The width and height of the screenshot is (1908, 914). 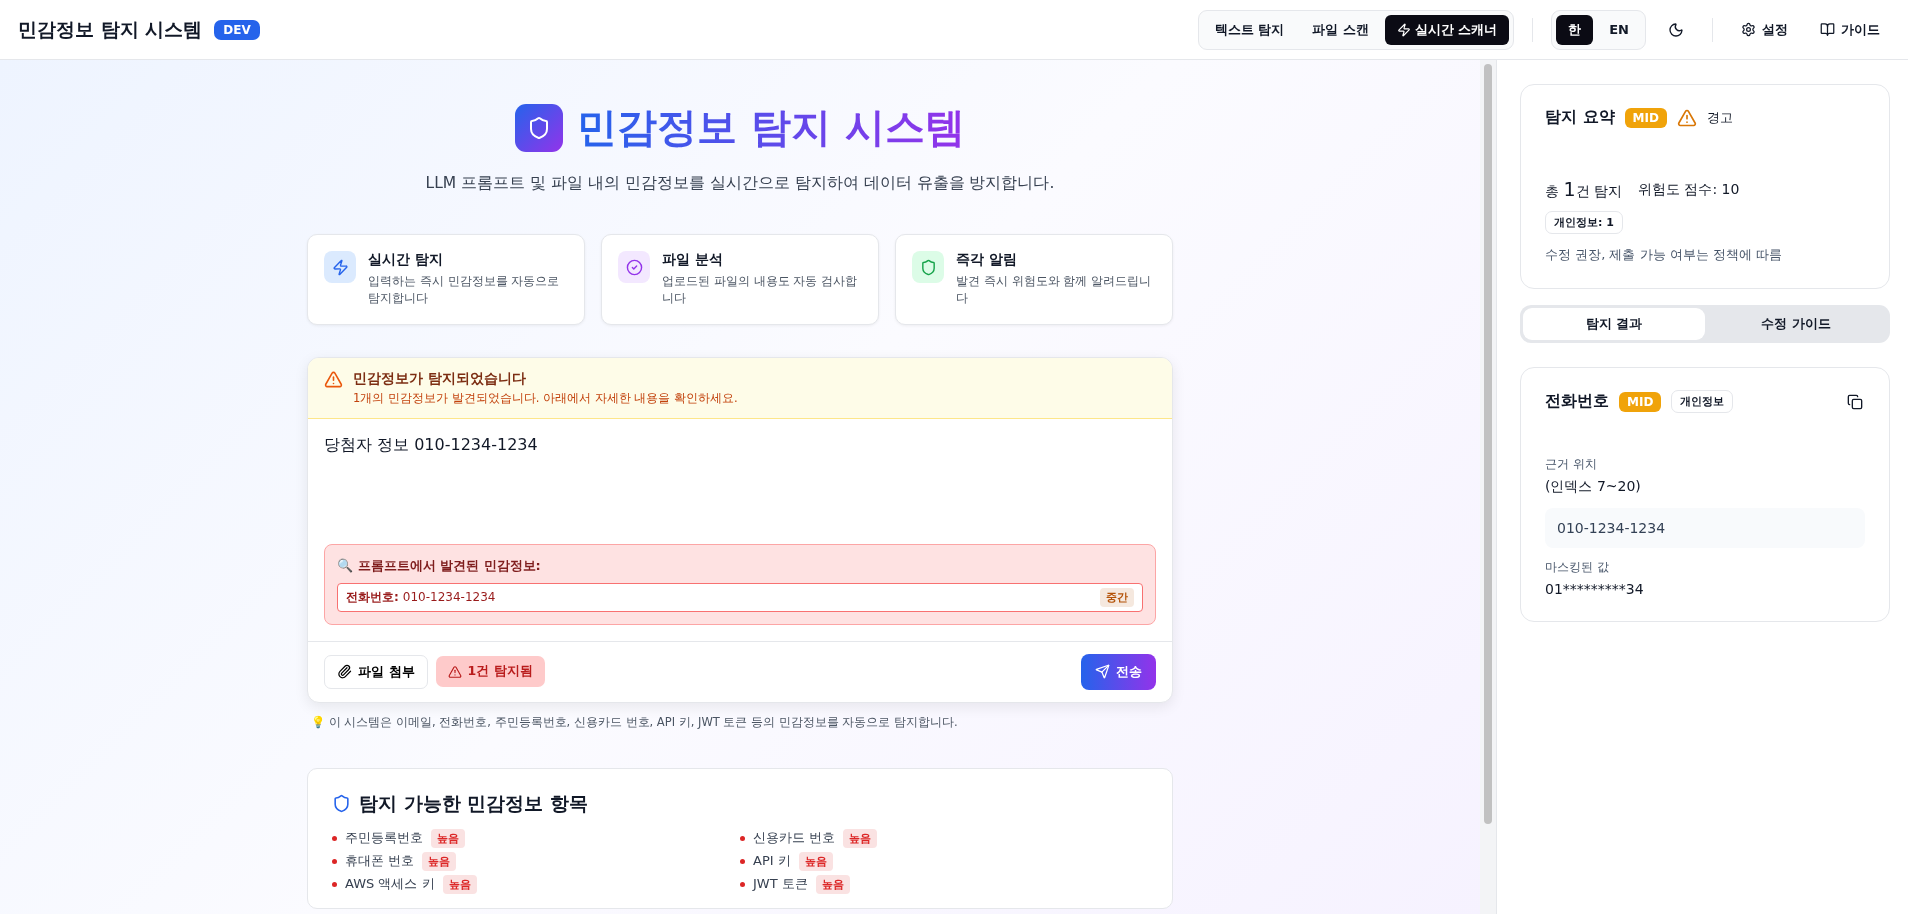 What do you see at coordinates (545, 398) in the screenshot?
I see `warning-message: 1개의 민감정보가 발견되었습니다. 아래에서 자세한 내용을 확인하세요.` at bounding box center [545, 398].